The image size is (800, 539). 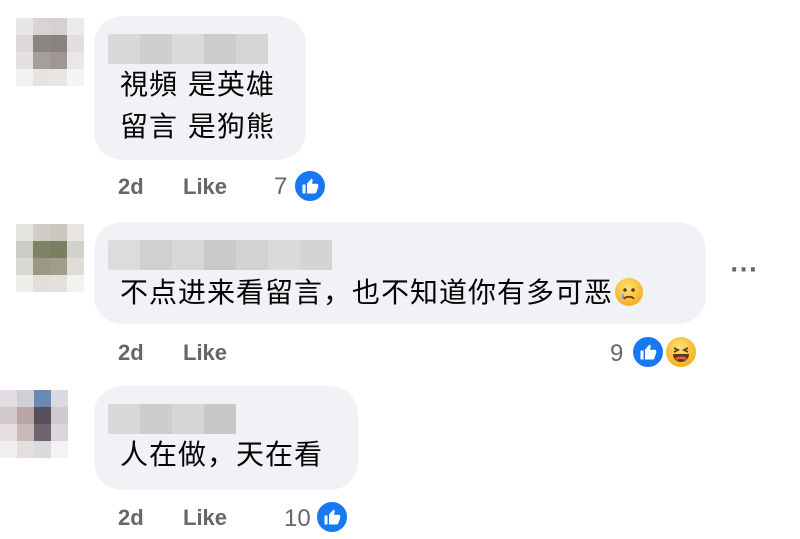 I want to click on comment-bubble: 不点进来看留言，也不知道你有多可恶, so click(x=400, y=273).